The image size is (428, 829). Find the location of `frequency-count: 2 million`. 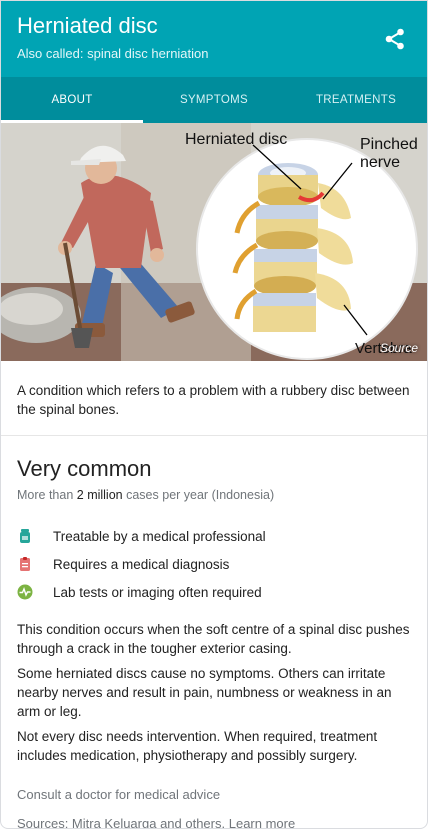

frequency-count: 2 million is located at coordinates (99, 495).